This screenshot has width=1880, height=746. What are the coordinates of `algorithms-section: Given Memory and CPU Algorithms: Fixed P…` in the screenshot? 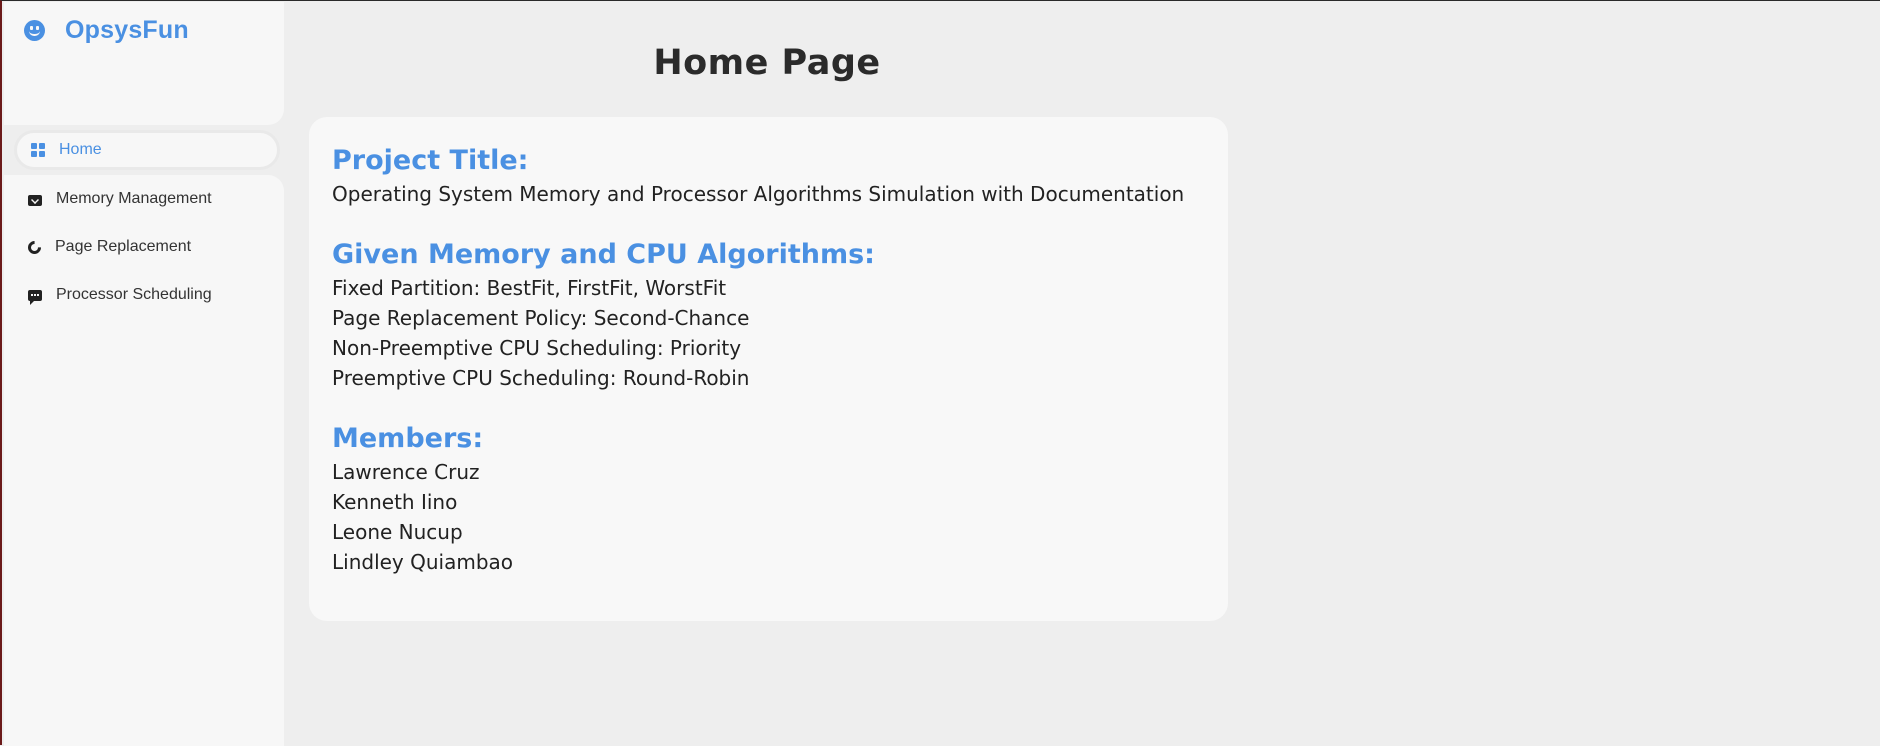 It's located at (780, 315).